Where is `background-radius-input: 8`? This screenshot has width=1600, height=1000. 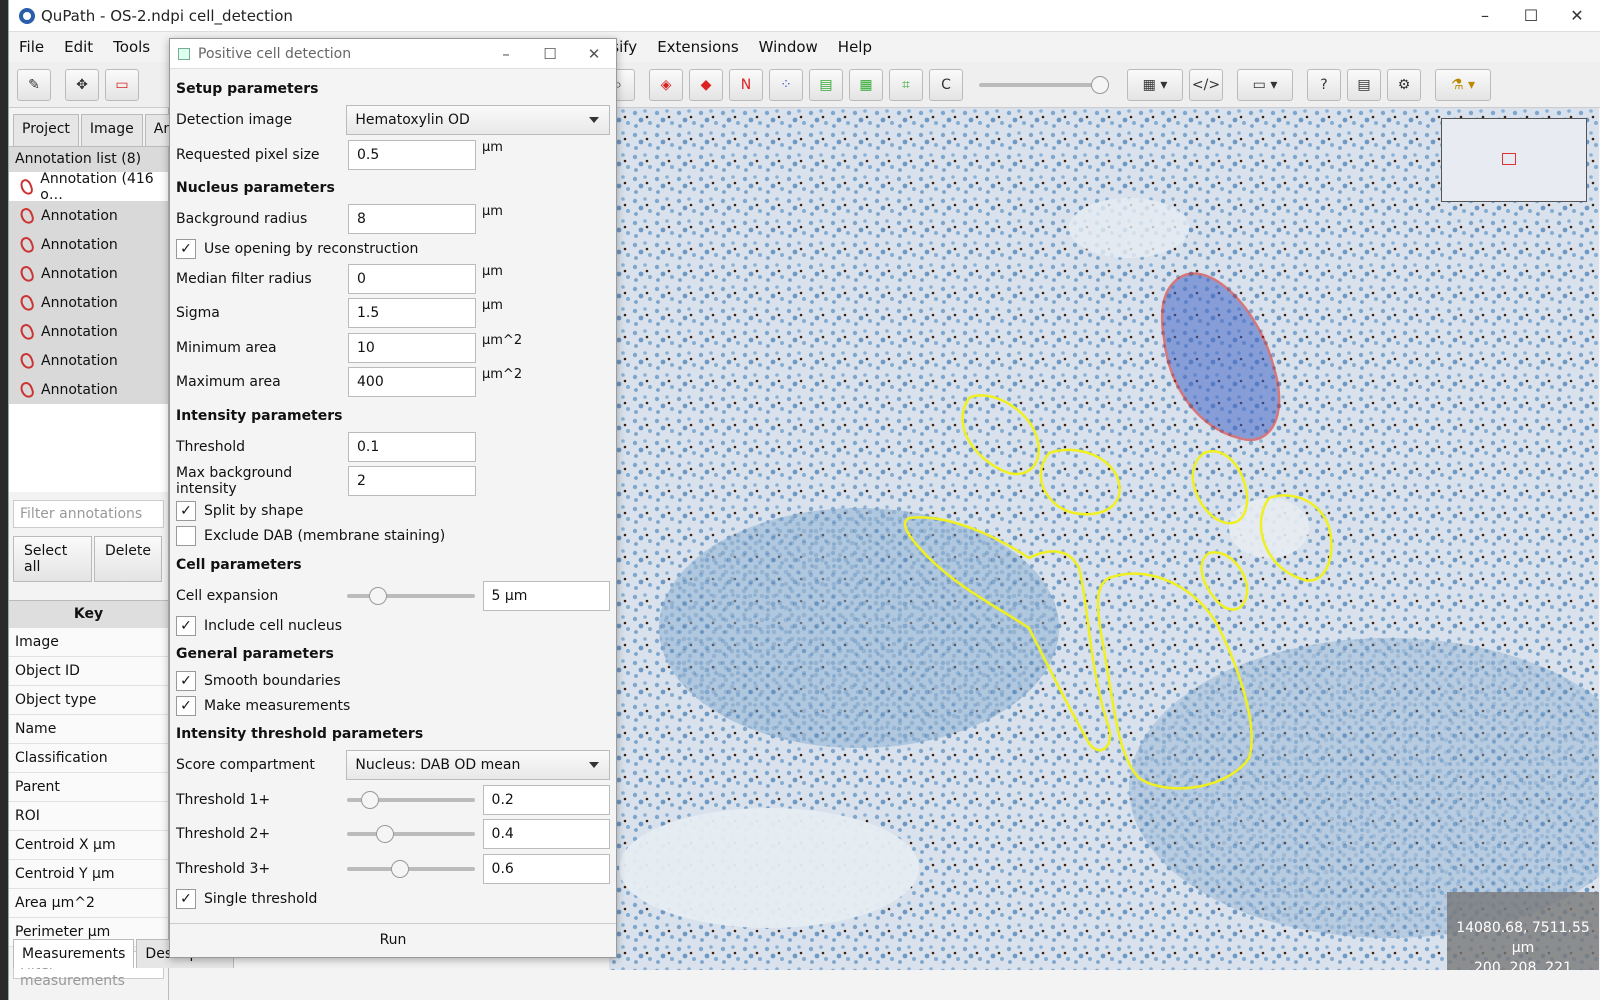 background-radius-input: 8 is located at coordinates (412, 219).